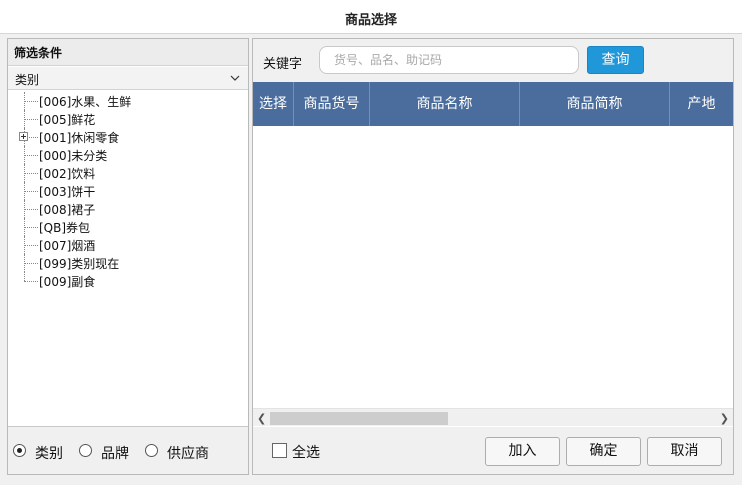 This screenshot has width=742, height=485. What do you see at coordinates (595, 104) in the screenshot?
I see `column-header-short-name: 商品简称` at bounding box center [595, 104].